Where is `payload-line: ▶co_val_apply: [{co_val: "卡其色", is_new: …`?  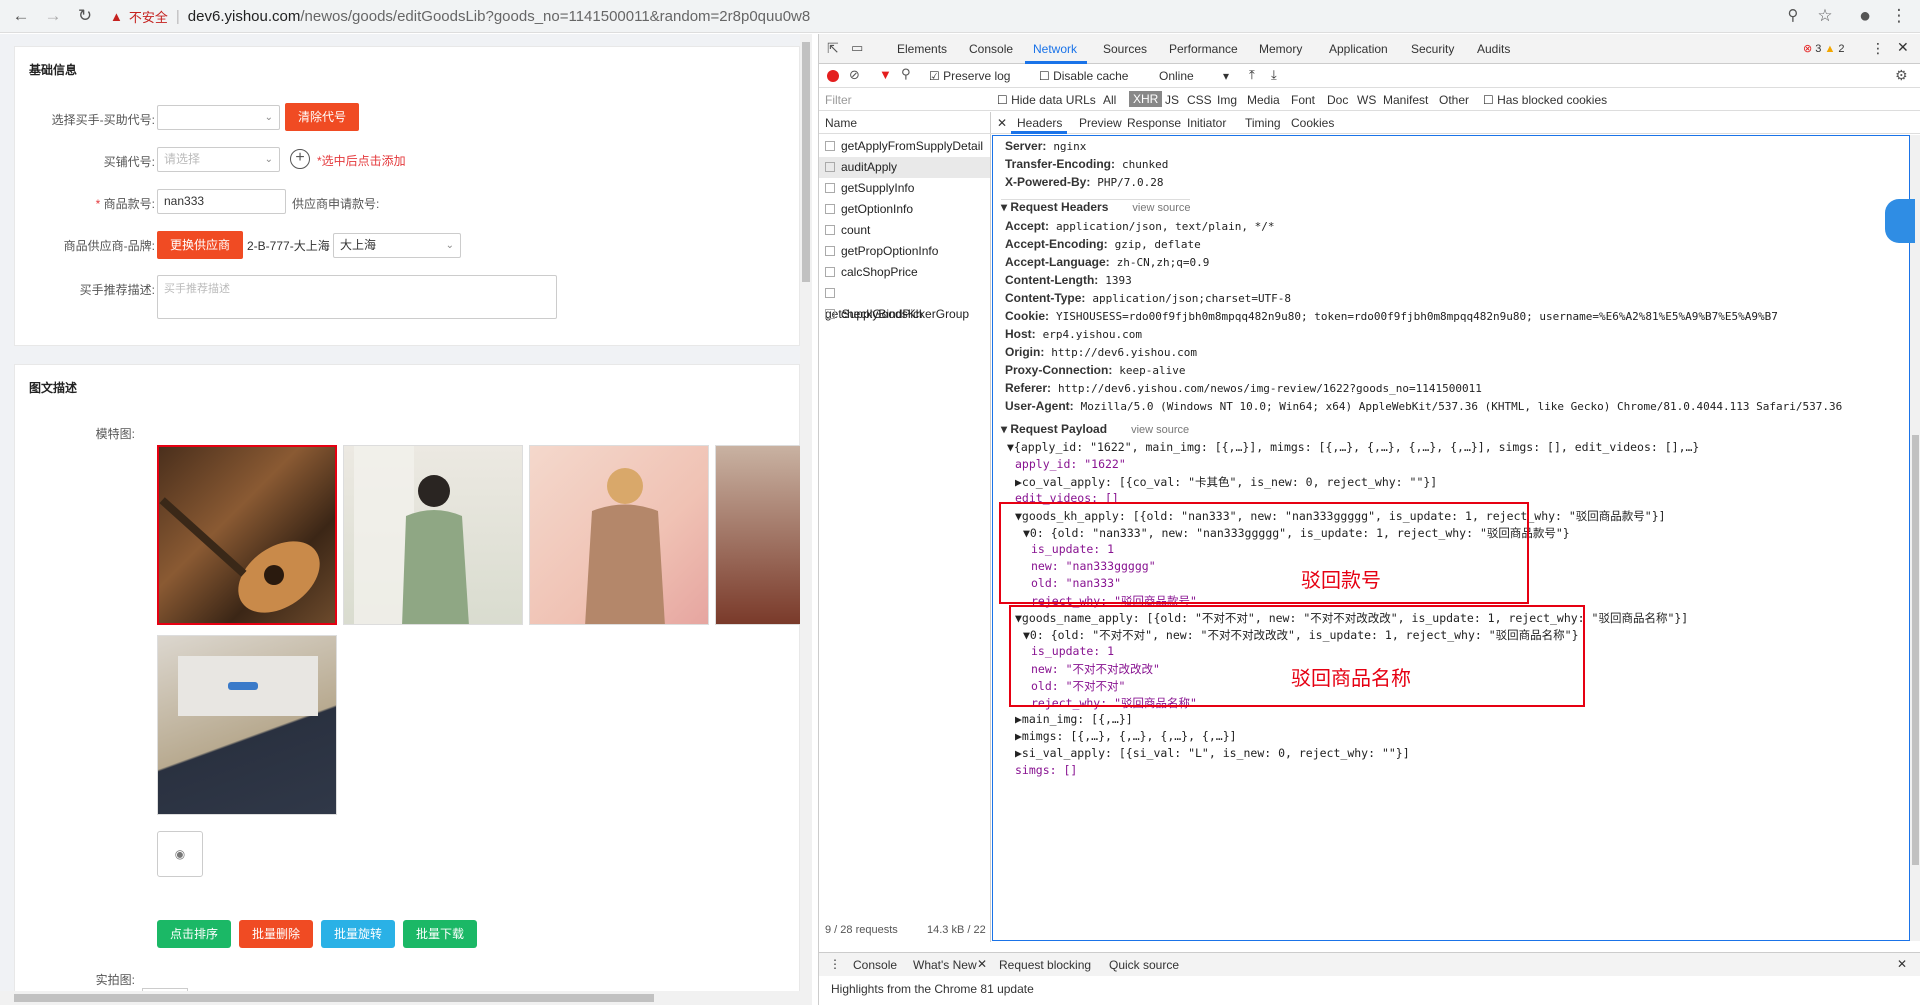 payload-line: ▶co_val_apply: [{co_val: "卡其色", is_new: … is located at coordinates (1226, 482).